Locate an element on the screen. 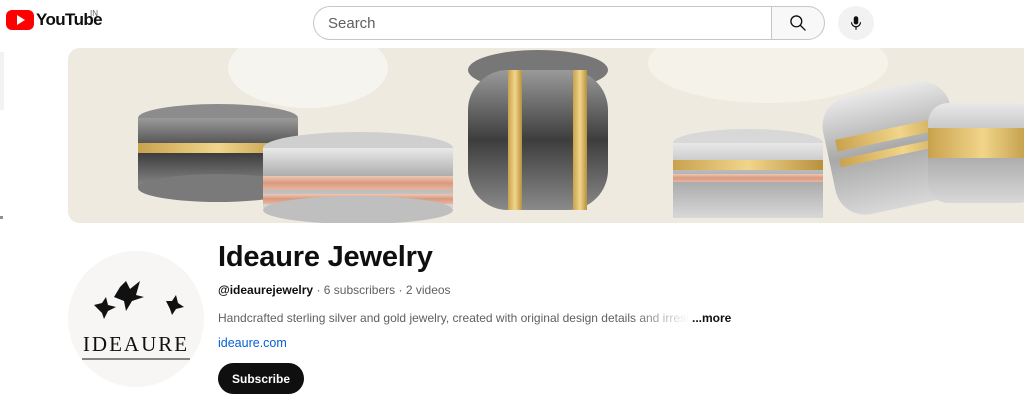 The image size is (1024, 405). sidebar-marker is located at coordinates (1, 217).